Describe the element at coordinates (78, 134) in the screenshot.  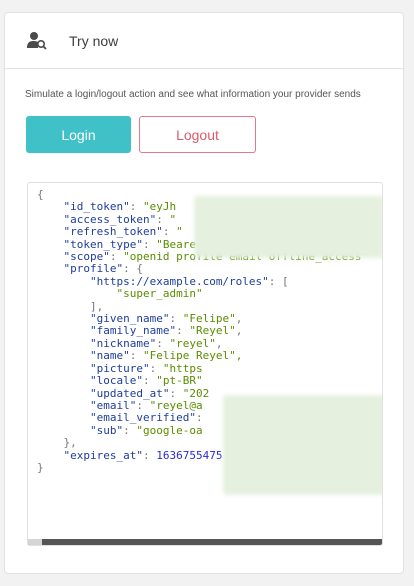
I see `login-button: Login` at that location.